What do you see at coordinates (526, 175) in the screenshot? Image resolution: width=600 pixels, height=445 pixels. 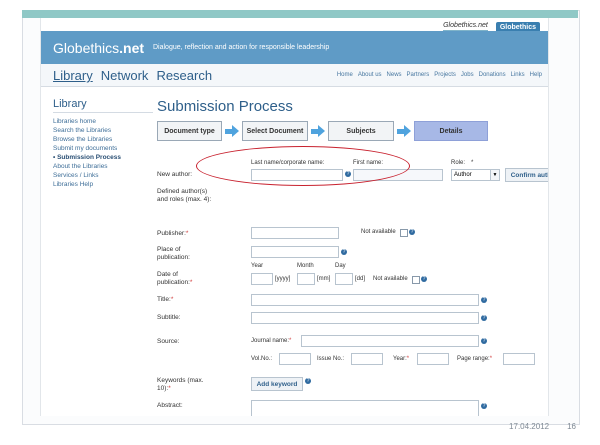 I see `confirm-authors-button: Confirm authors` at bounding box center [526, 175].